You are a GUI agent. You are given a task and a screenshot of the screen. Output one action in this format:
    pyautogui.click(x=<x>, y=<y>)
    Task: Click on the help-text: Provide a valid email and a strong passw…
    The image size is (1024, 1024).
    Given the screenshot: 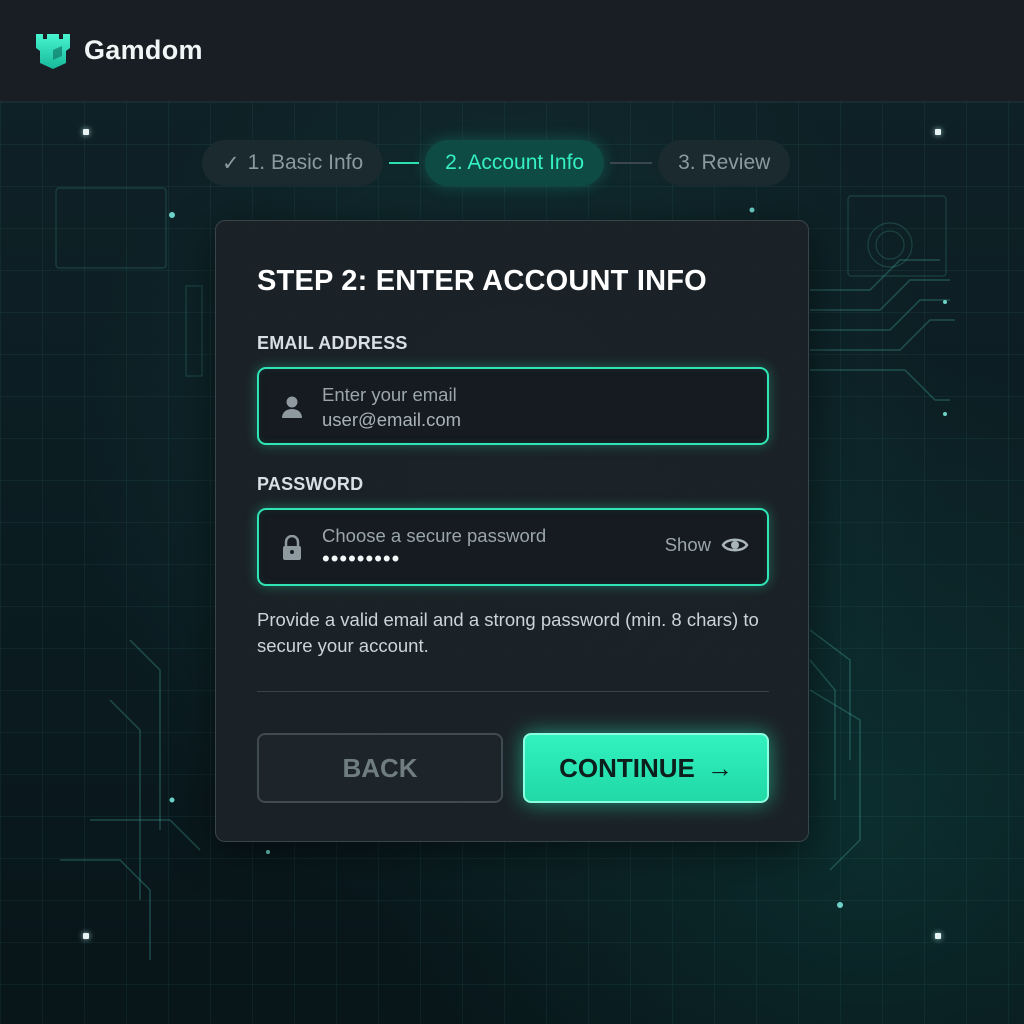 What is the action you would take?
    pyautogui.click(x=508, y=632)
    